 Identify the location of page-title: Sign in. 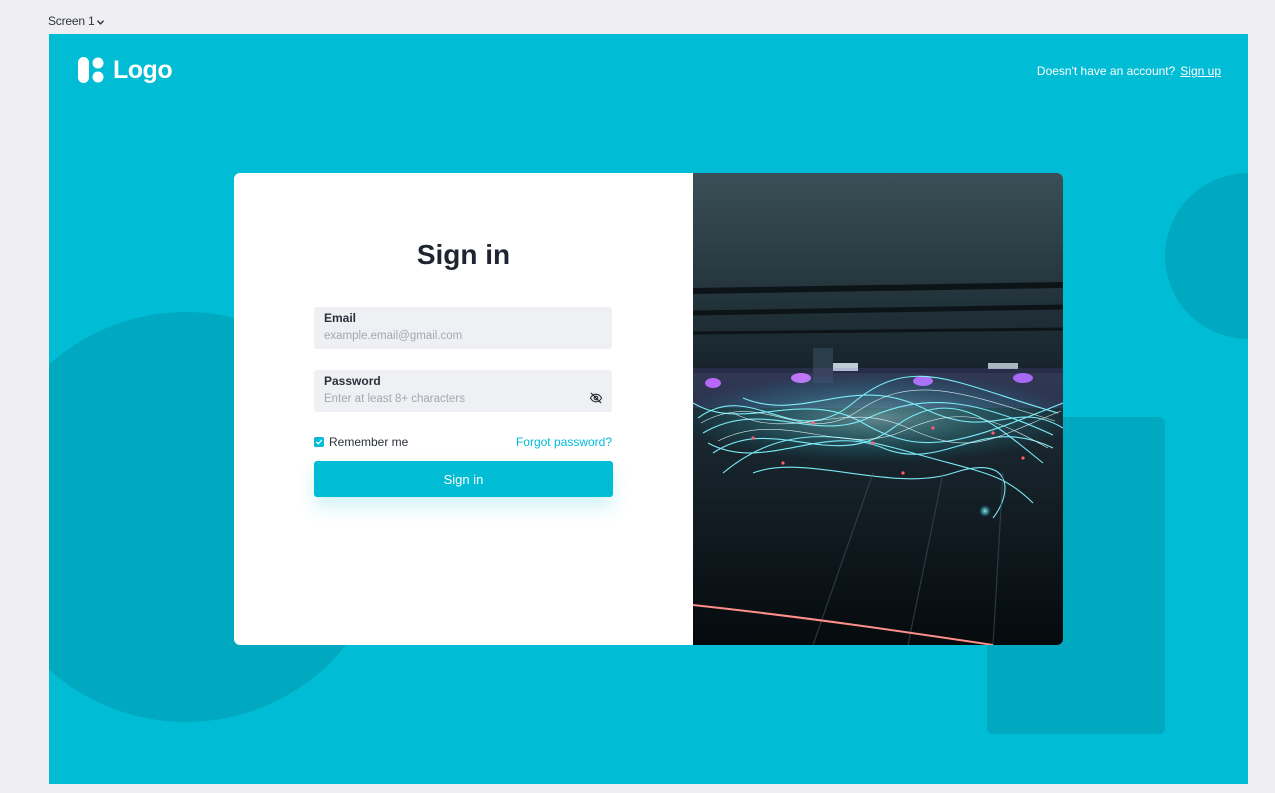
(463, 254).